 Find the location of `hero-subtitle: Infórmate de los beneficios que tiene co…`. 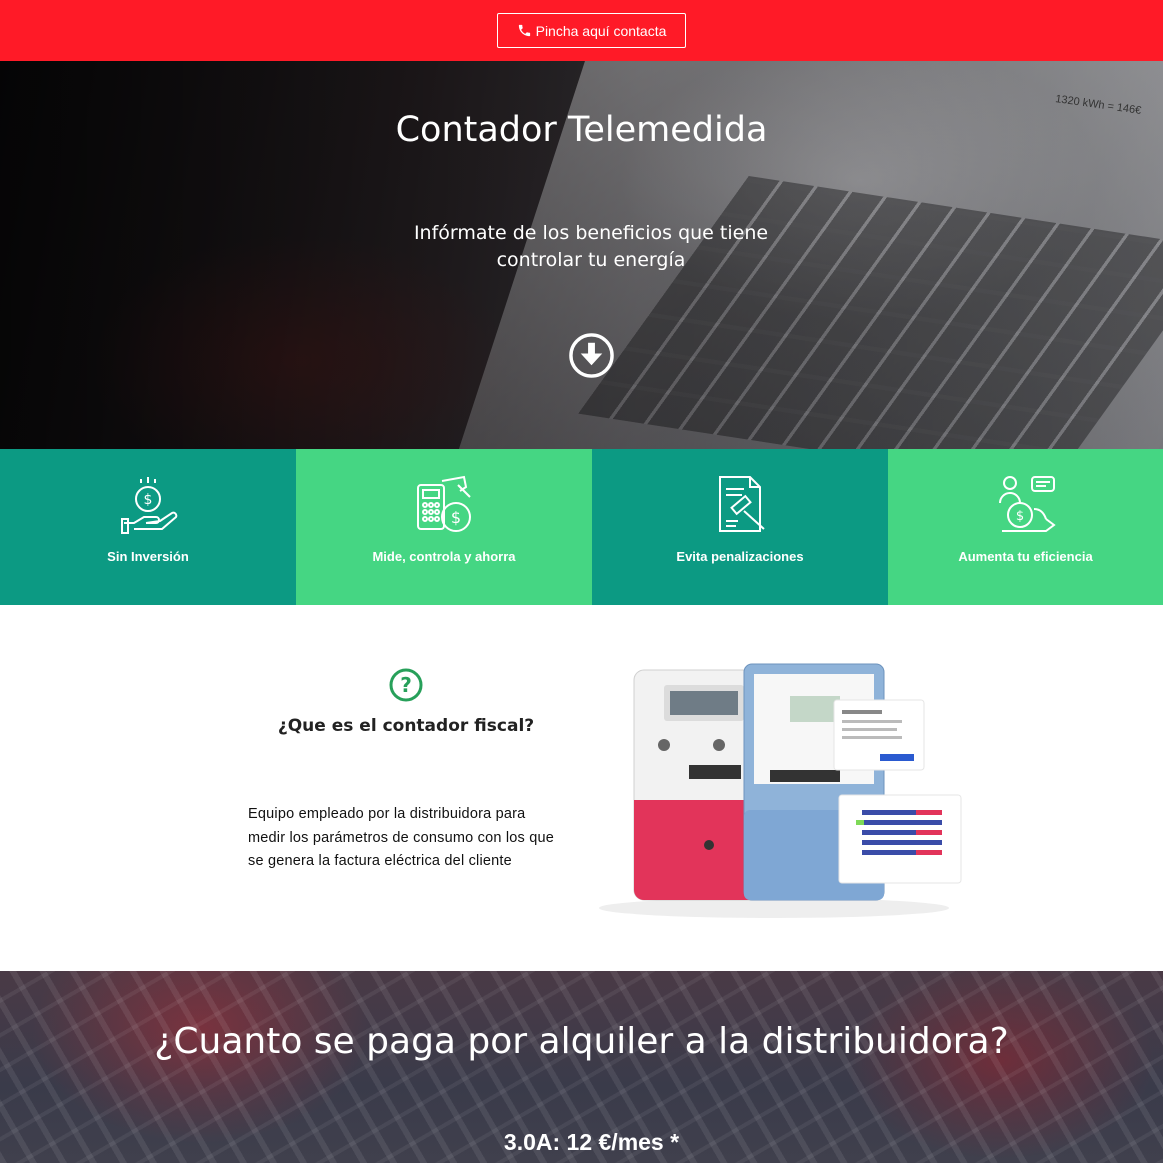

hero-subtitle: Infórmate de los beneficios que tiene co… is located at coordinates (591, 246).